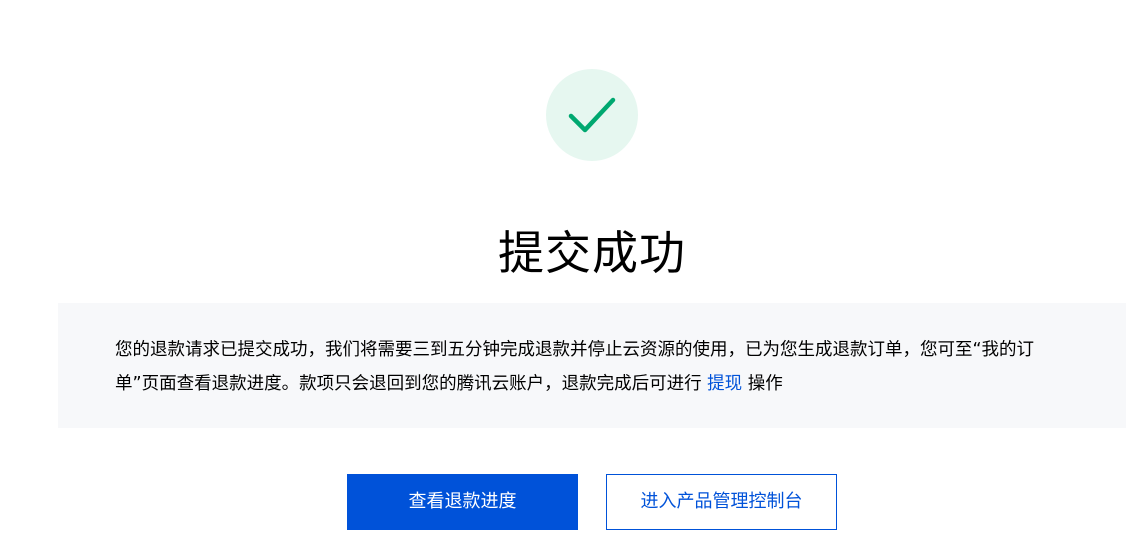  What do you see at coordinates (762, 384) in the screenshot?
I see `notice-text-tail: 操作` at bounding box center [762, 384].